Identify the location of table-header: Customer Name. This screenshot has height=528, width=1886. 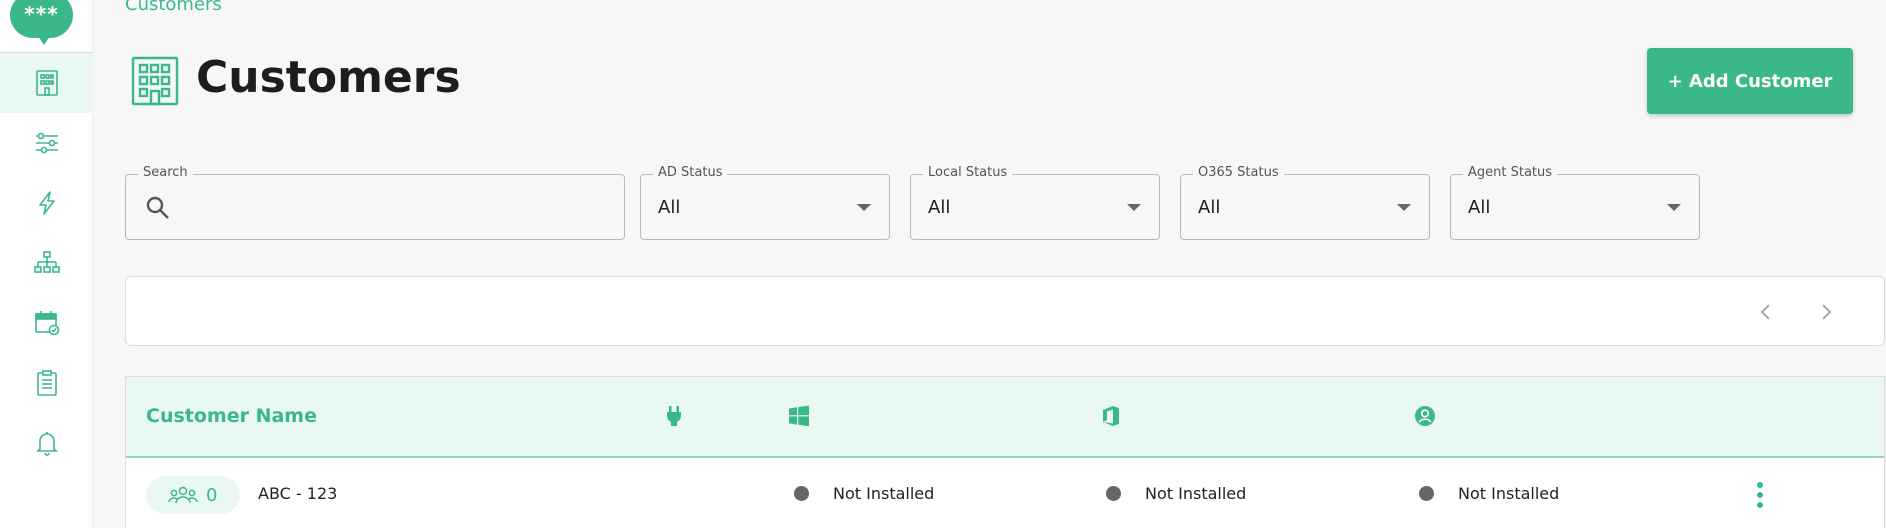
(1005, 417).